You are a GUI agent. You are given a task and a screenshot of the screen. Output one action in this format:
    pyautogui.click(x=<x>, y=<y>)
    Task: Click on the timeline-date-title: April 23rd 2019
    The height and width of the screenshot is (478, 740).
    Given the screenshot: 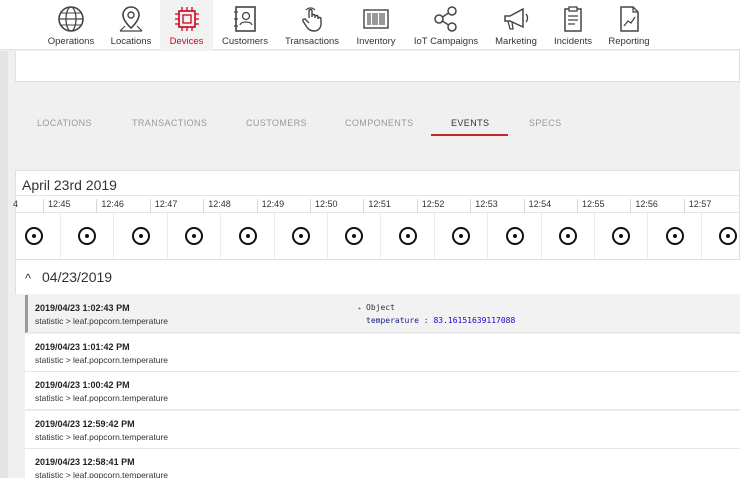 What is the action you would take?
    pyautogui.click(x=69, y=185)
    